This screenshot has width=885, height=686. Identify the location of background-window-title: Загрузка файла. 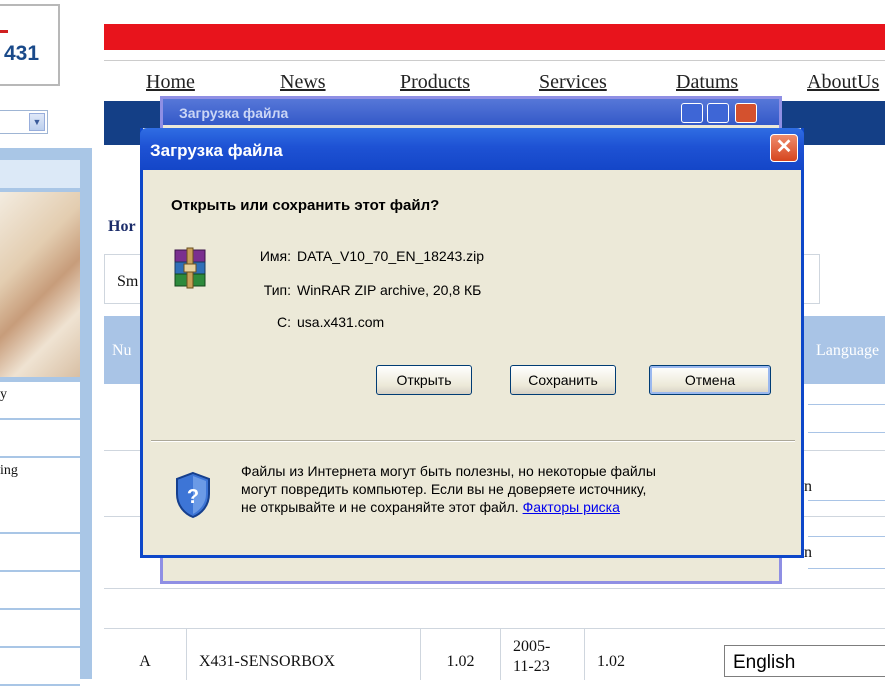
(234, 113).